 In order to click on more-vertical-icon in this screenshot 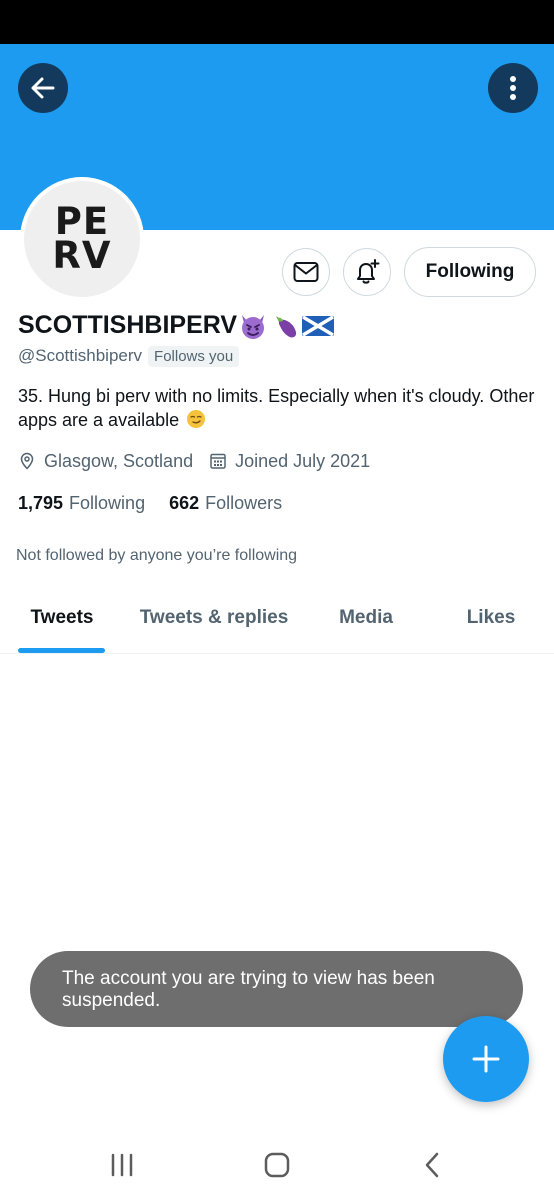, I will do `click(513, 88)`.